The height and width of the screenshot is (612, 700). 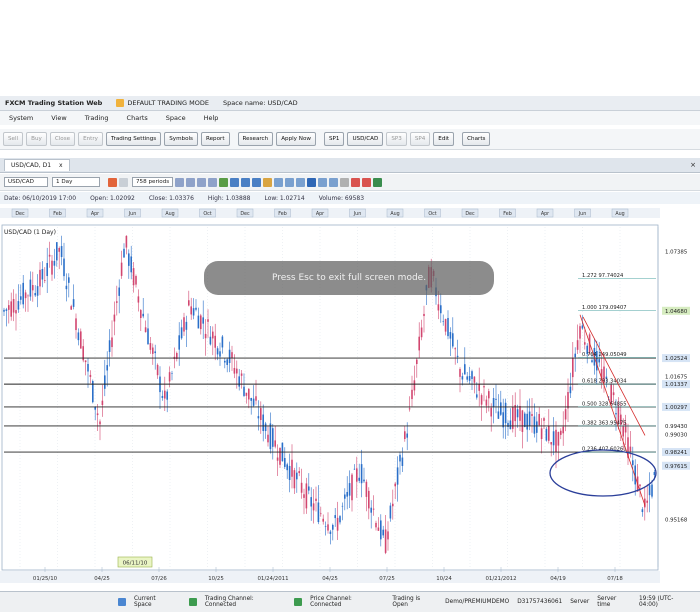 What do you see at coordinates (444, 139) in the screenshot?
I see `edit-button: Edit` at bounding box center [444, 139].